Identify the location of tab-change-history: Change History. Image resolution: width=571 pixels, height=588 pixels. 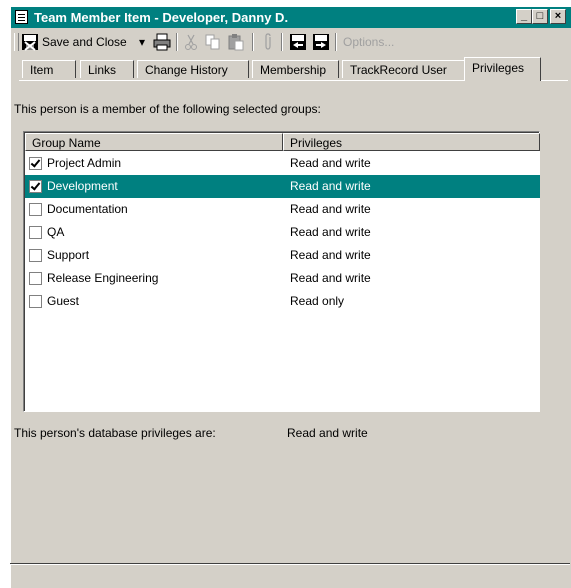
(193, 69).